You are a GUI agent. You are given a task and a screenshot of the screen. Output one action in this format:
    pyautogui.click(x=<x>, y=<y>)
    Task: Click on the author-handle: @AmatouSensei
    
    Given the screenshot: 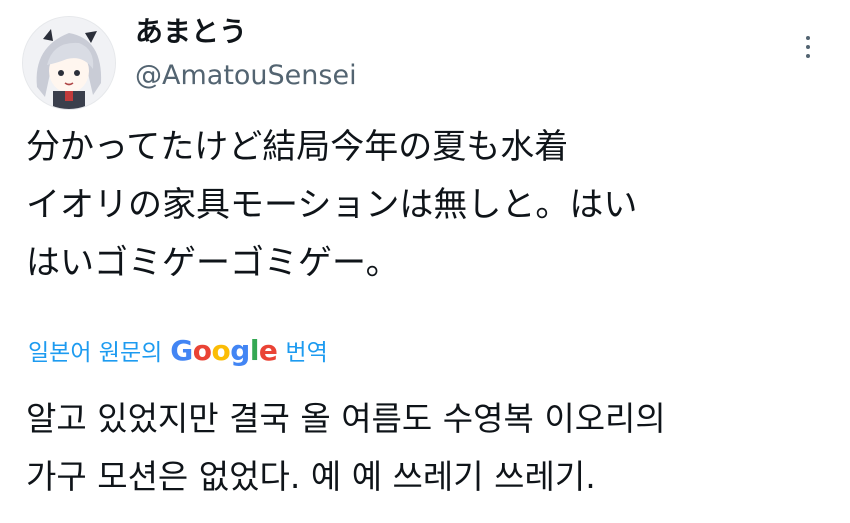 What is the action you would take?
    pyautogui.click(x=246, y=76)
    